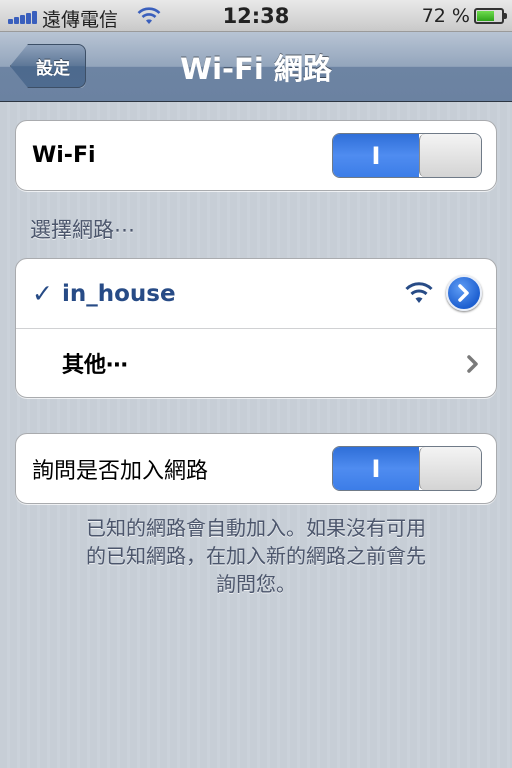 Image resolution: width=512 pixels, height=768 pixels. I want to click on battery-icon, so click(490, 16).